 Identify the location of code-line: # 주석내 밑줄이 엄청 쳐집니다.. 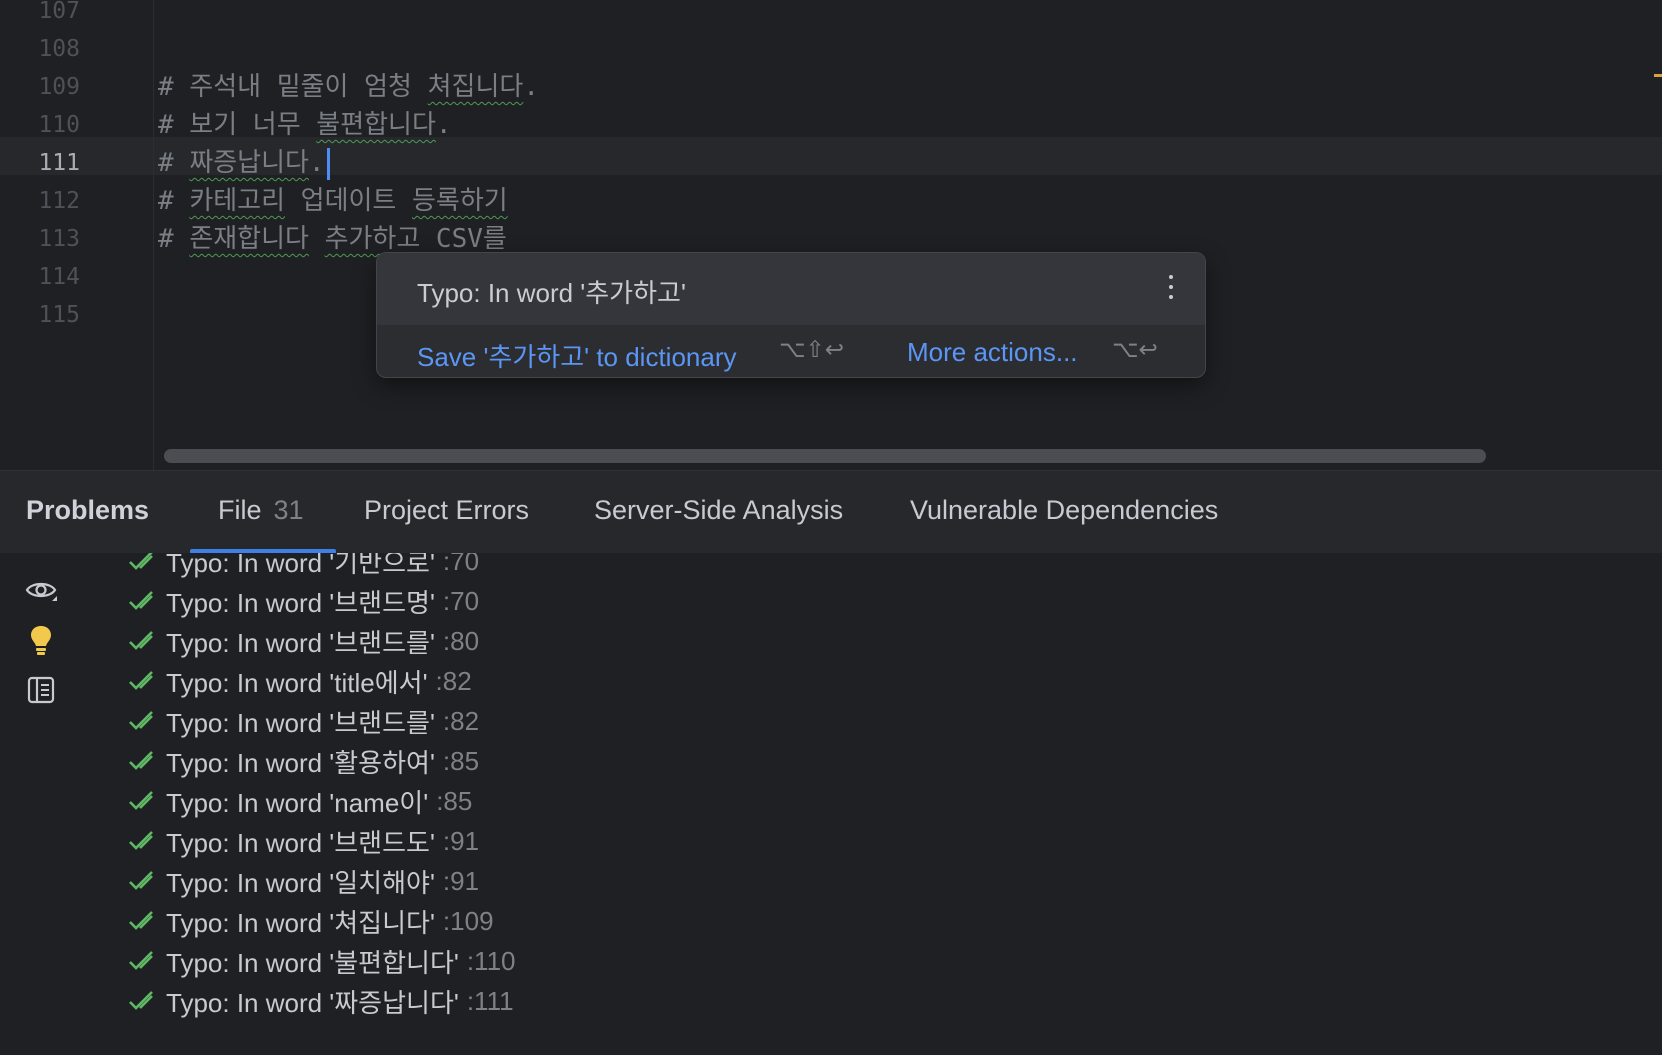
(348, 87).